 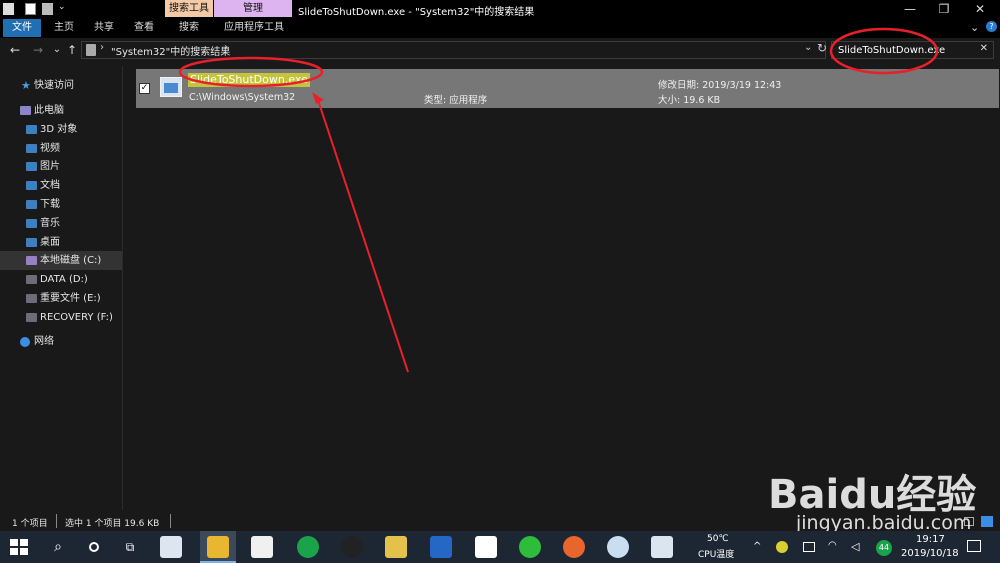 I want to click on cpu-temp-value: 50℃, so click(x=718, y=539).